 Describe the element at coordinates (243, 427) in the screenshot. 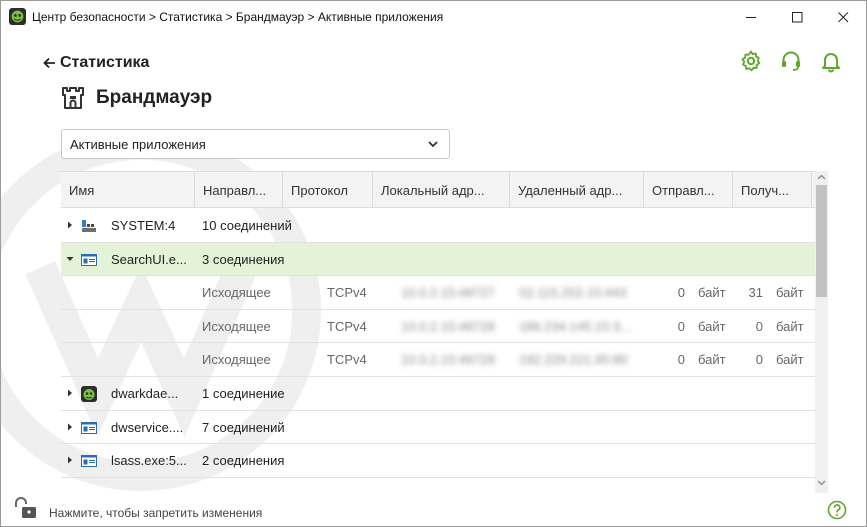

I see `connection-summary: 7 соединений` at that location.